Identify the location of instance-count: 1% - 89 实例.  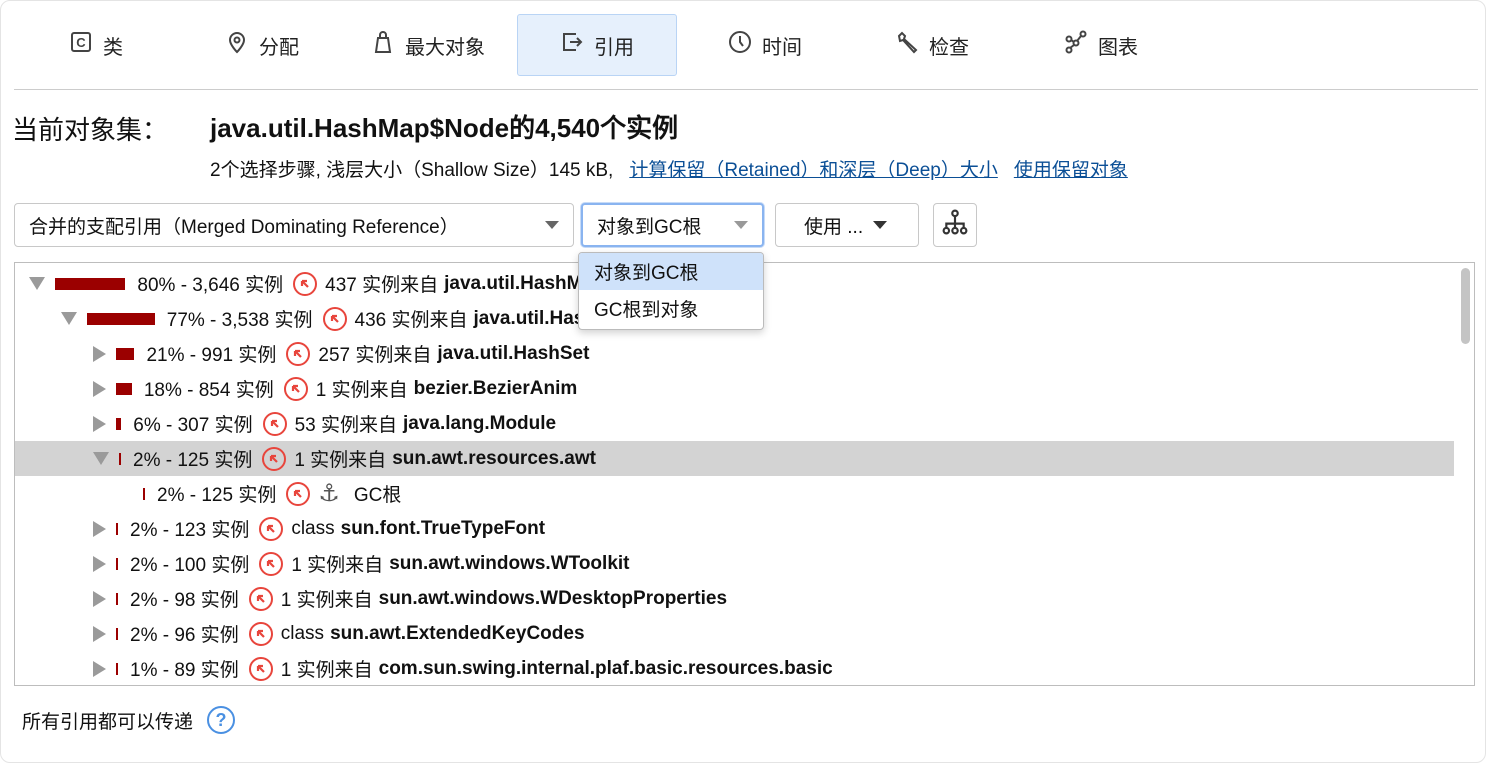
(184, 670).